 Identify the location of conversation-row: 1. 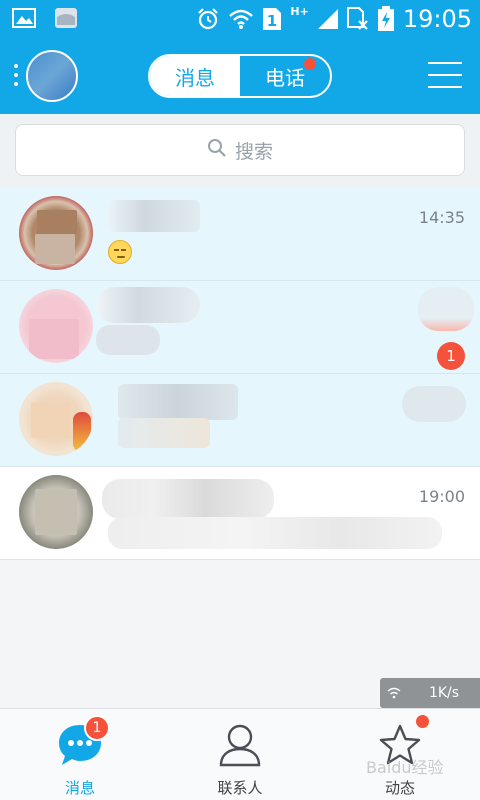
(240, 327).